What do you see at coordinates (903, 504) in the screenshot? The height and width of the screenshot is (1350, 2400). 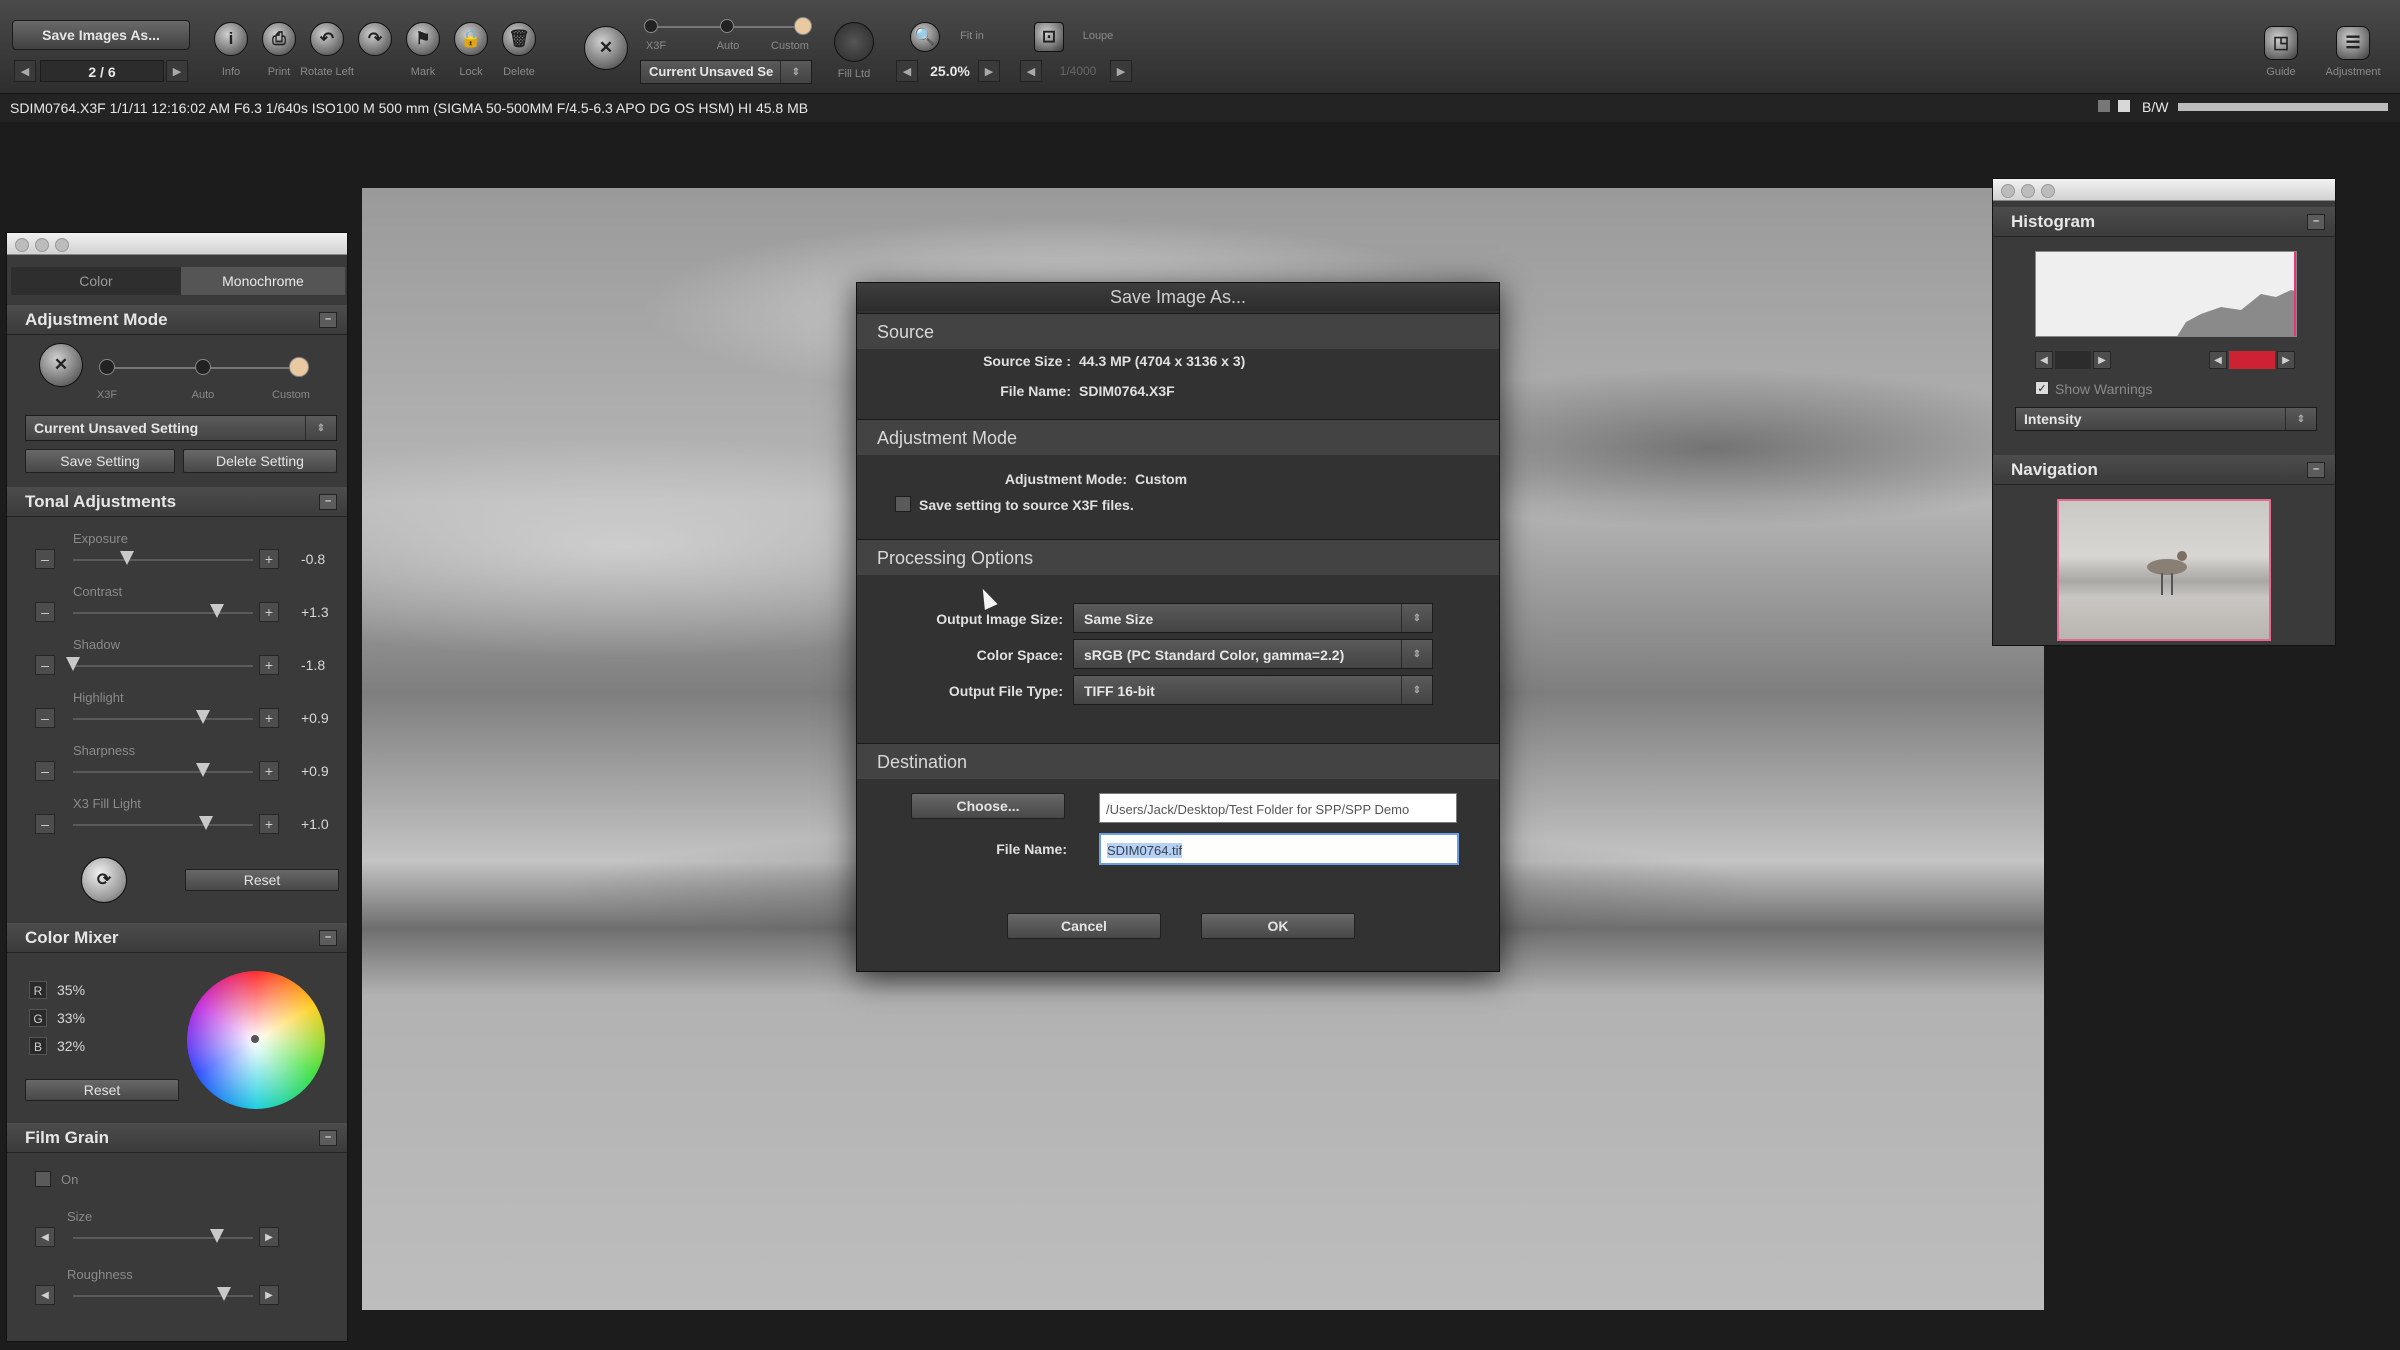 I see `save-setting-checkbox` at bounding box center [903, 504].